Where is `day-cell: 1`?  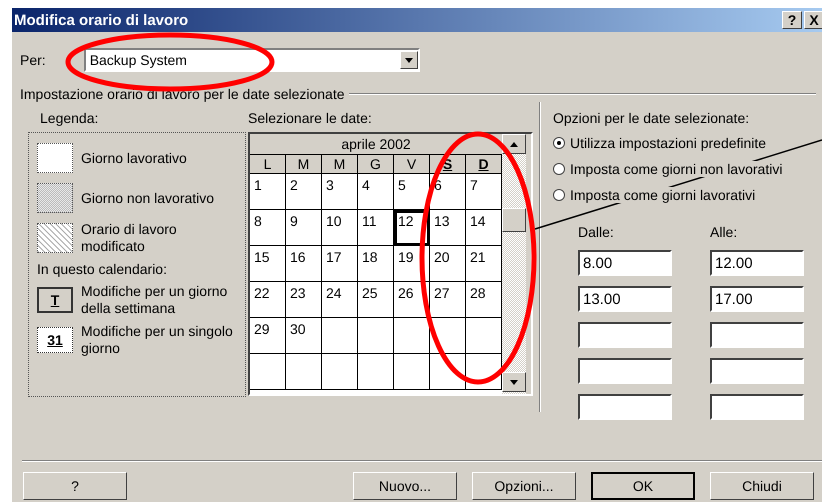
day-cell: 1 is located at coordinates (268, 192).